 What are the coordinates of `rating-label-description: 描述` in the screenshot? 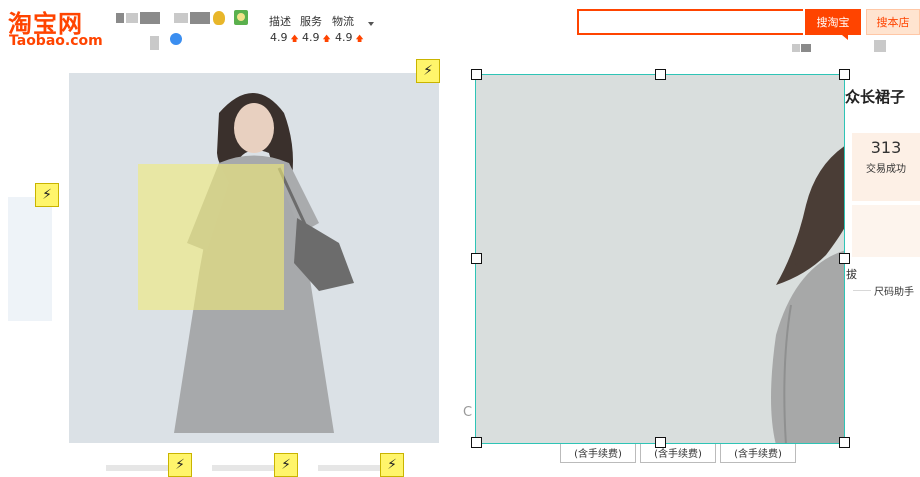 It's located at (280, 21).